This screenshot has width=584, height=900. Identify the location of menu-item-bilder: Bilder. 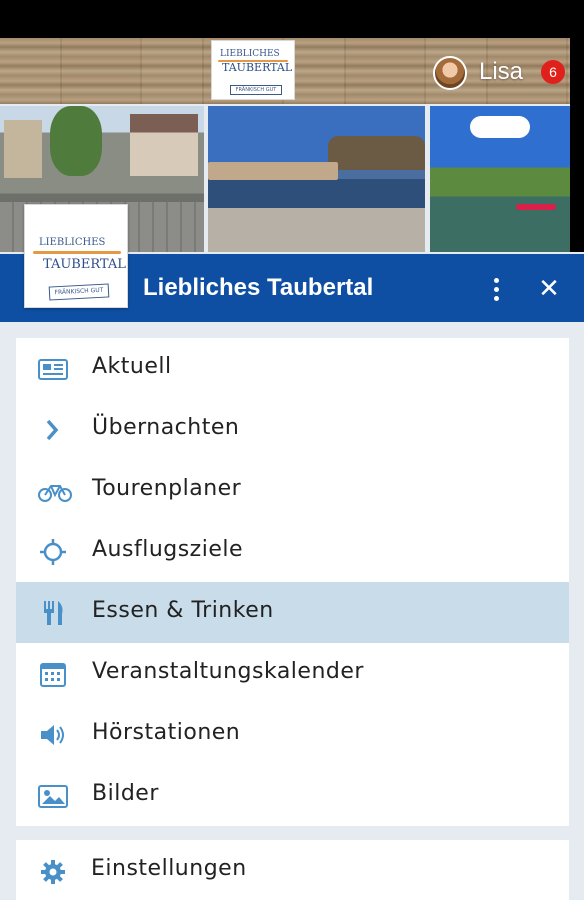
(292, 795).